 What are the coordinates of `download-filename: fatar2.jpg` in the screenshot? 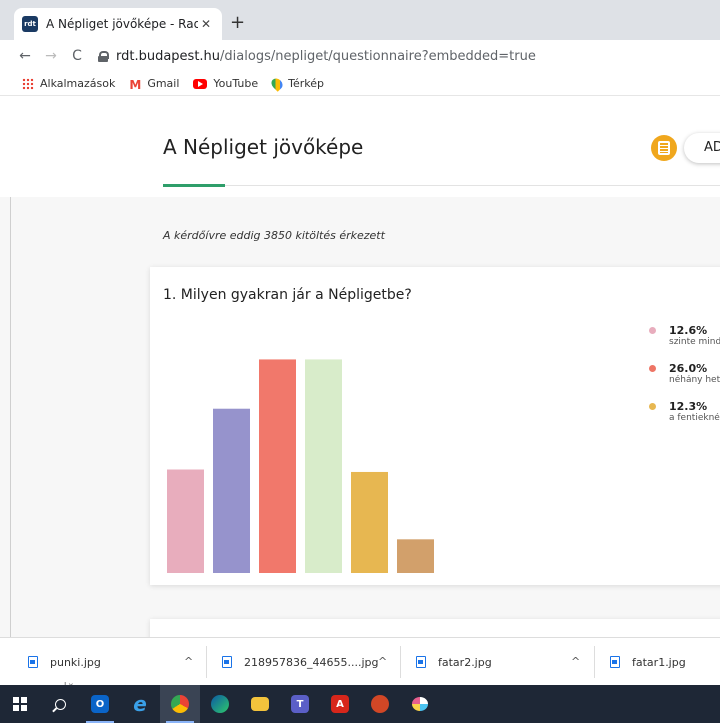 It's located at (465, 662).